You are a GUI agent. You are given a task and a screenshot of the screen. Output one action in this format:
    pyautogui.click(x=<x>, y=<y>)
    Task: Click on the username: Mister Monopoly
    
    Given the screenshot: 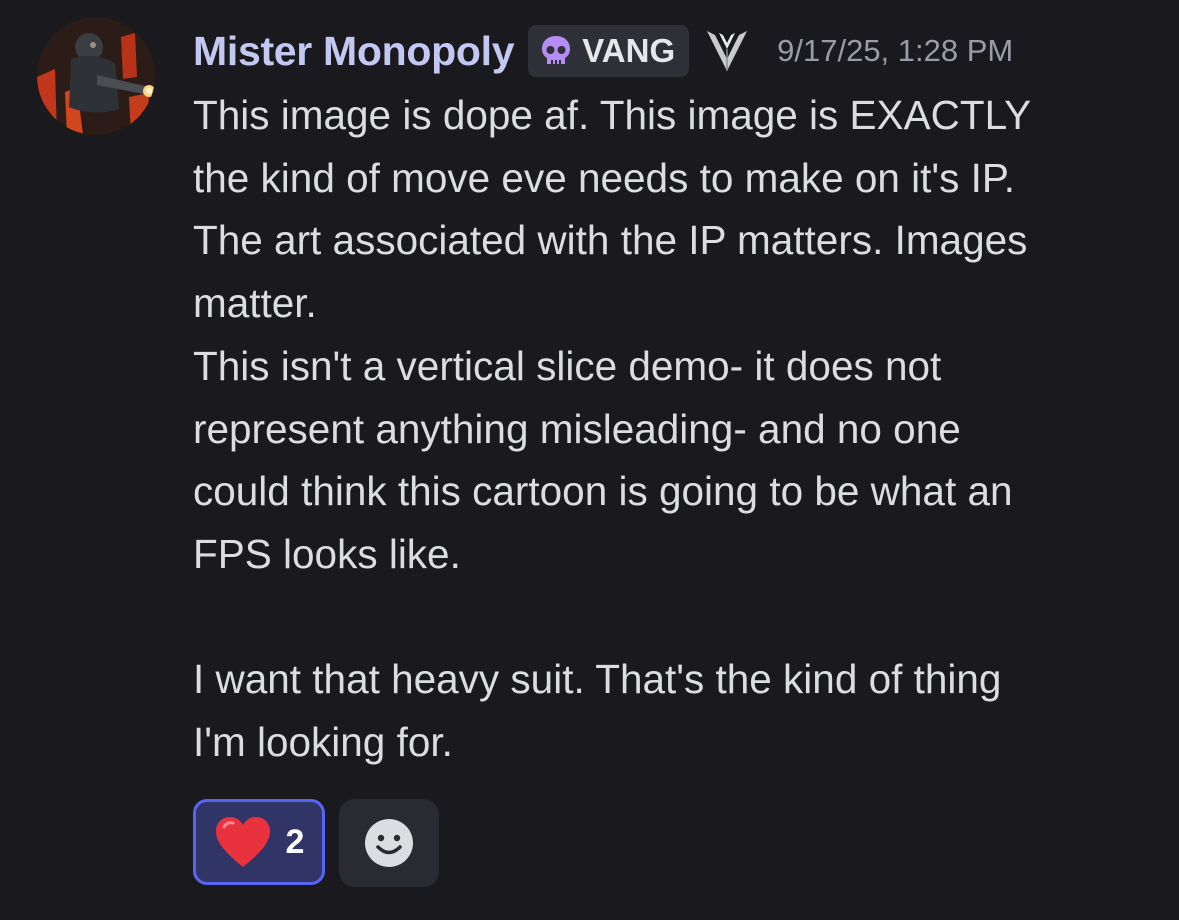 What is the action you would take?
    pyautogui.click(x=354, y=51)
    